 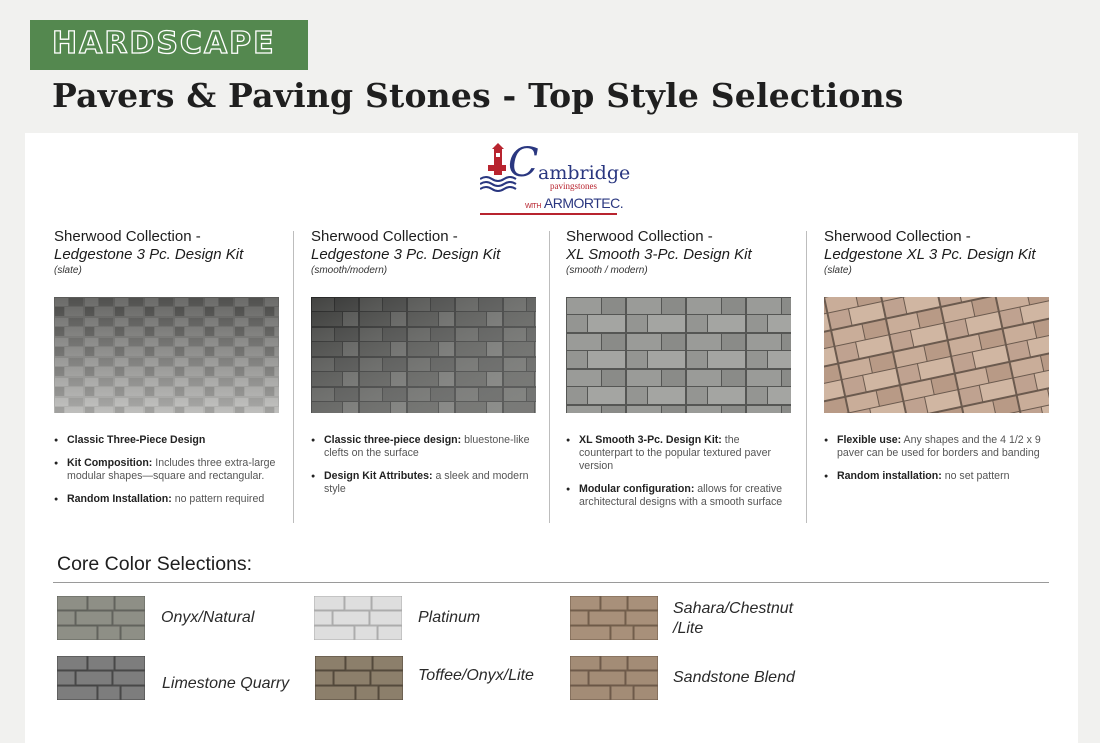 What do you see at coordinates (936, 355) in the screenshot?
I see `paver-xl-slate-image` at bounding box center [936, 355].